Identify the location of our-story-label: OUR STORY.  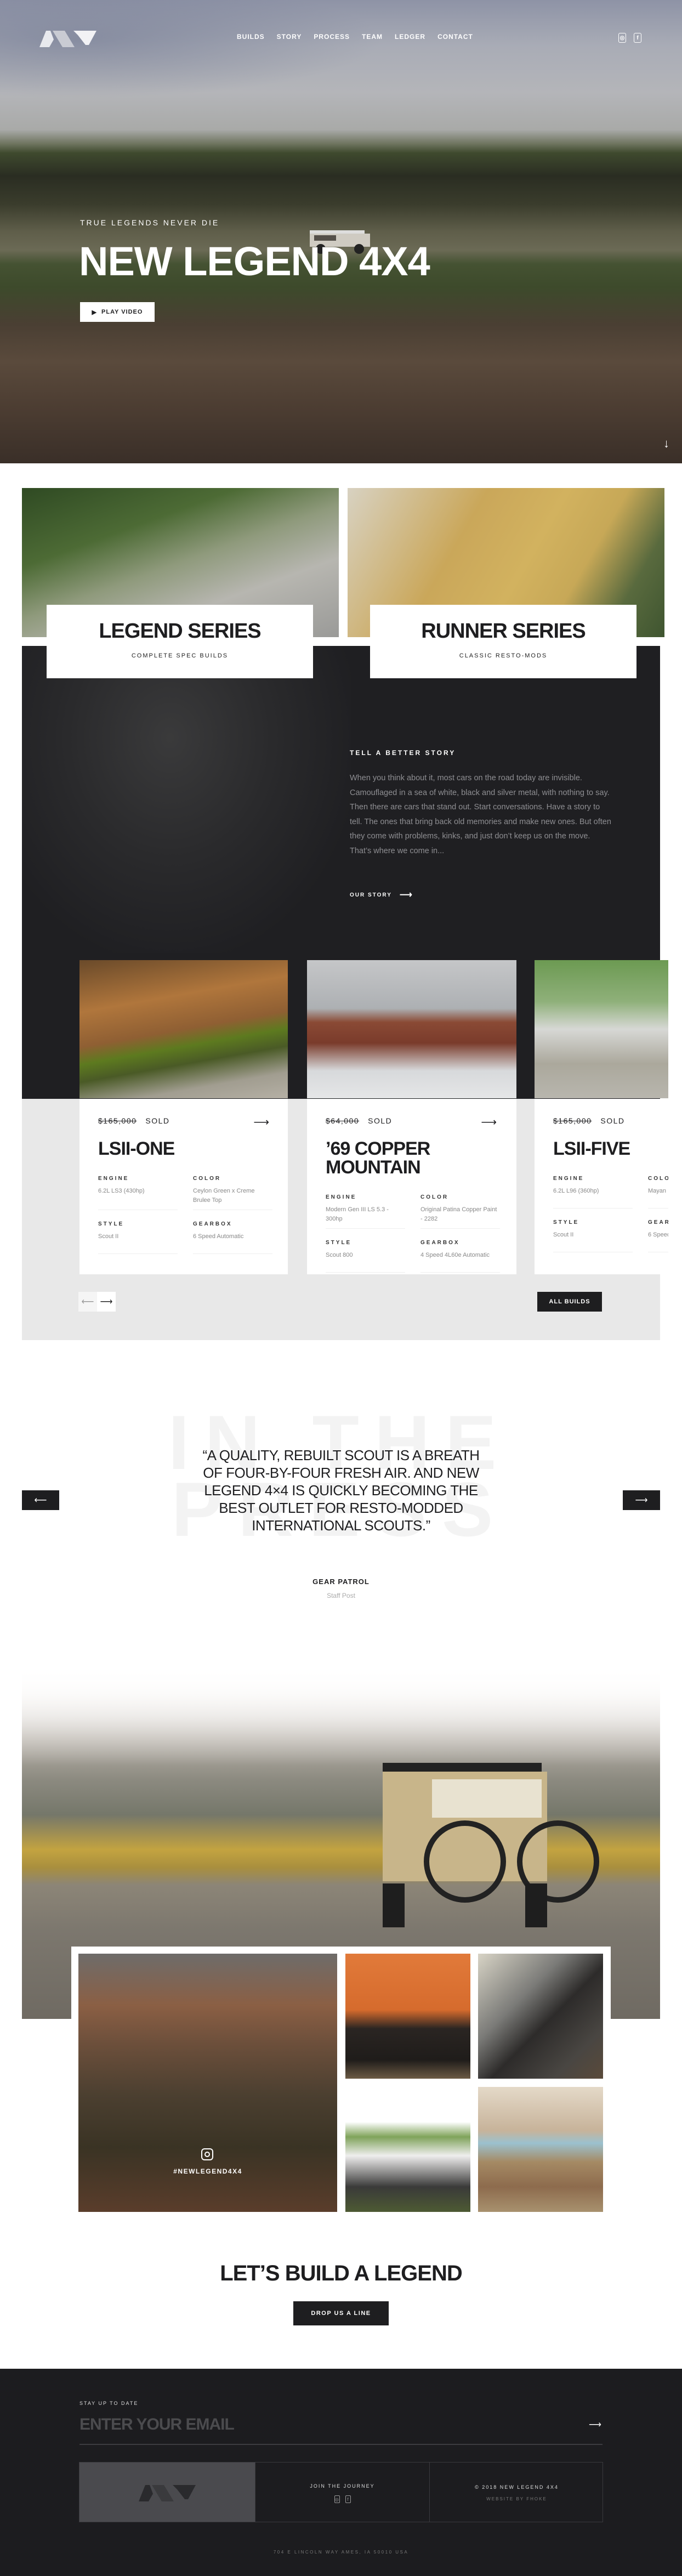
(371, 895).